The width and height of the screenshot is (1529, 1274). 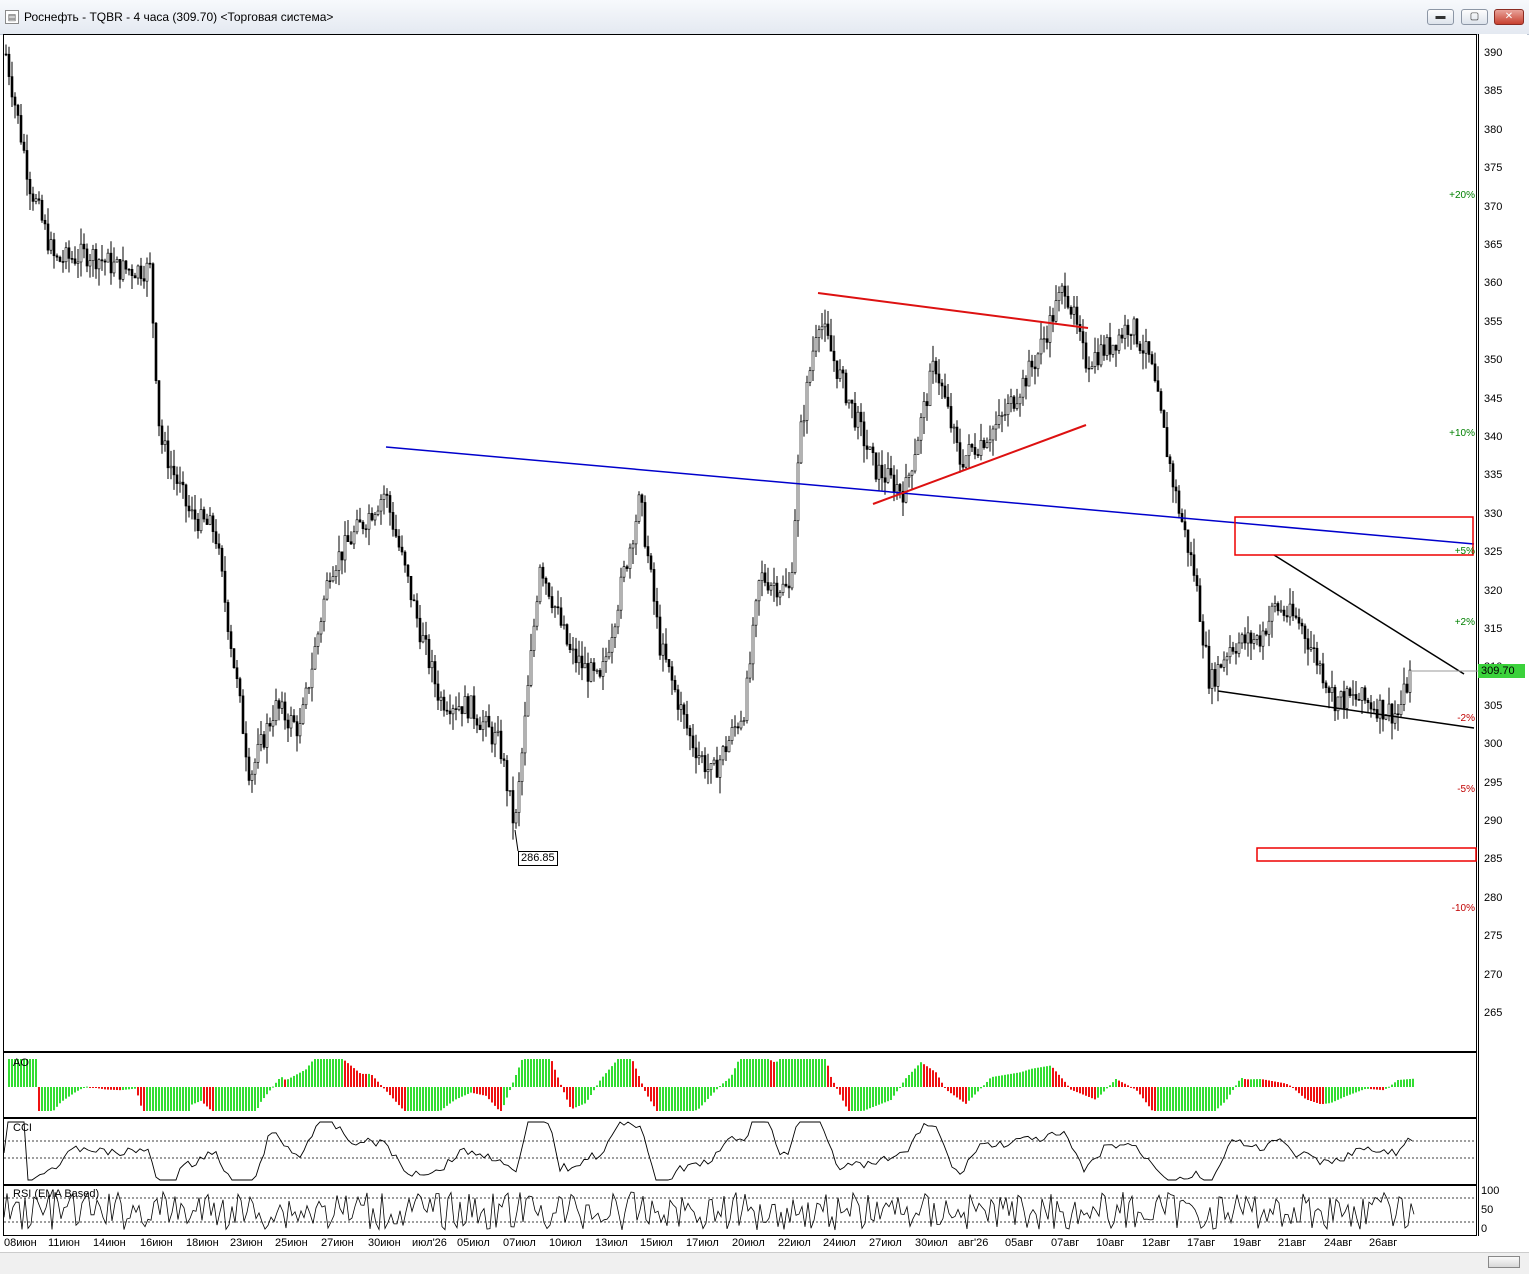 What do you see at coordinates (711, 1085) in the screenshot?
I see `ao-histogram` at bounding box center [711, 1085].